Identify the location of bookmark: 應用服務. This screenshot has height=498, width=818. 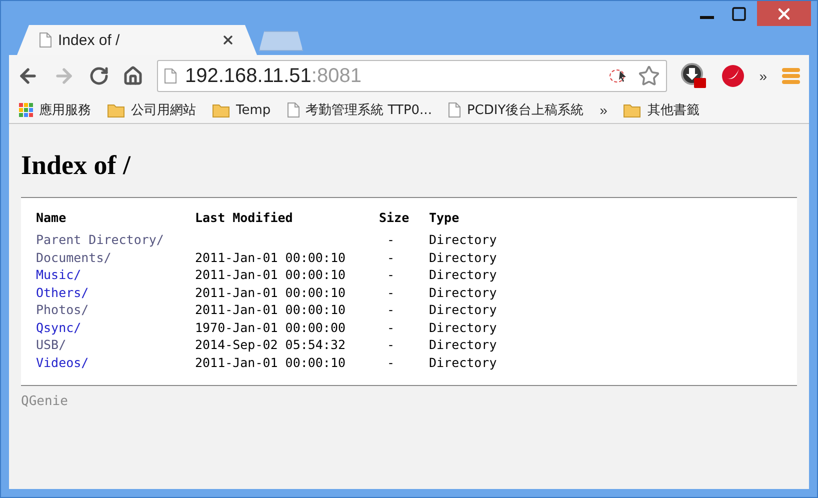
(55, 110).